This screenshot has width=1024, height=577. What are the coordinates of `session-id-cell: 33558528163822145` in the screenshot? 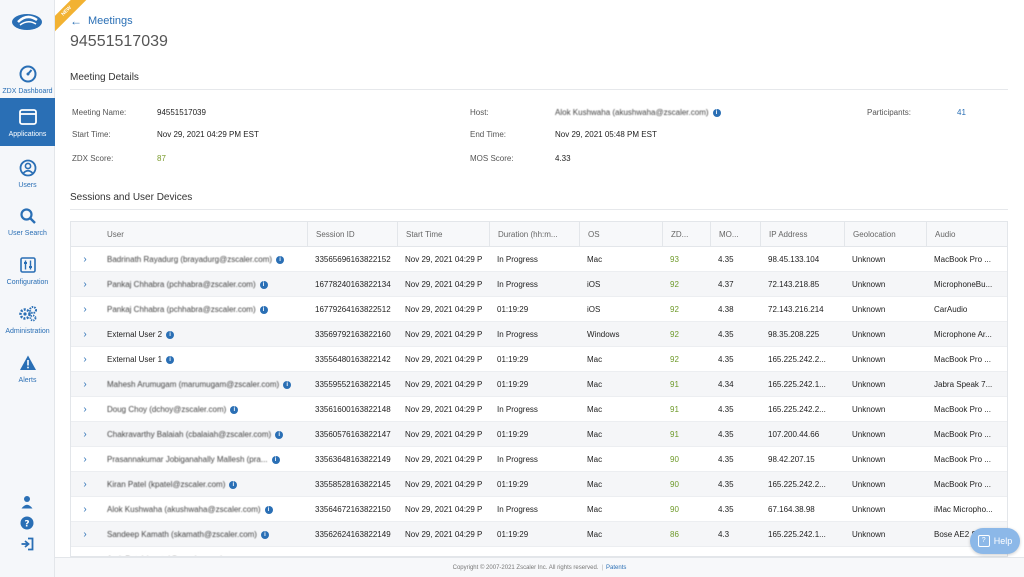 It's located at (353, 484).